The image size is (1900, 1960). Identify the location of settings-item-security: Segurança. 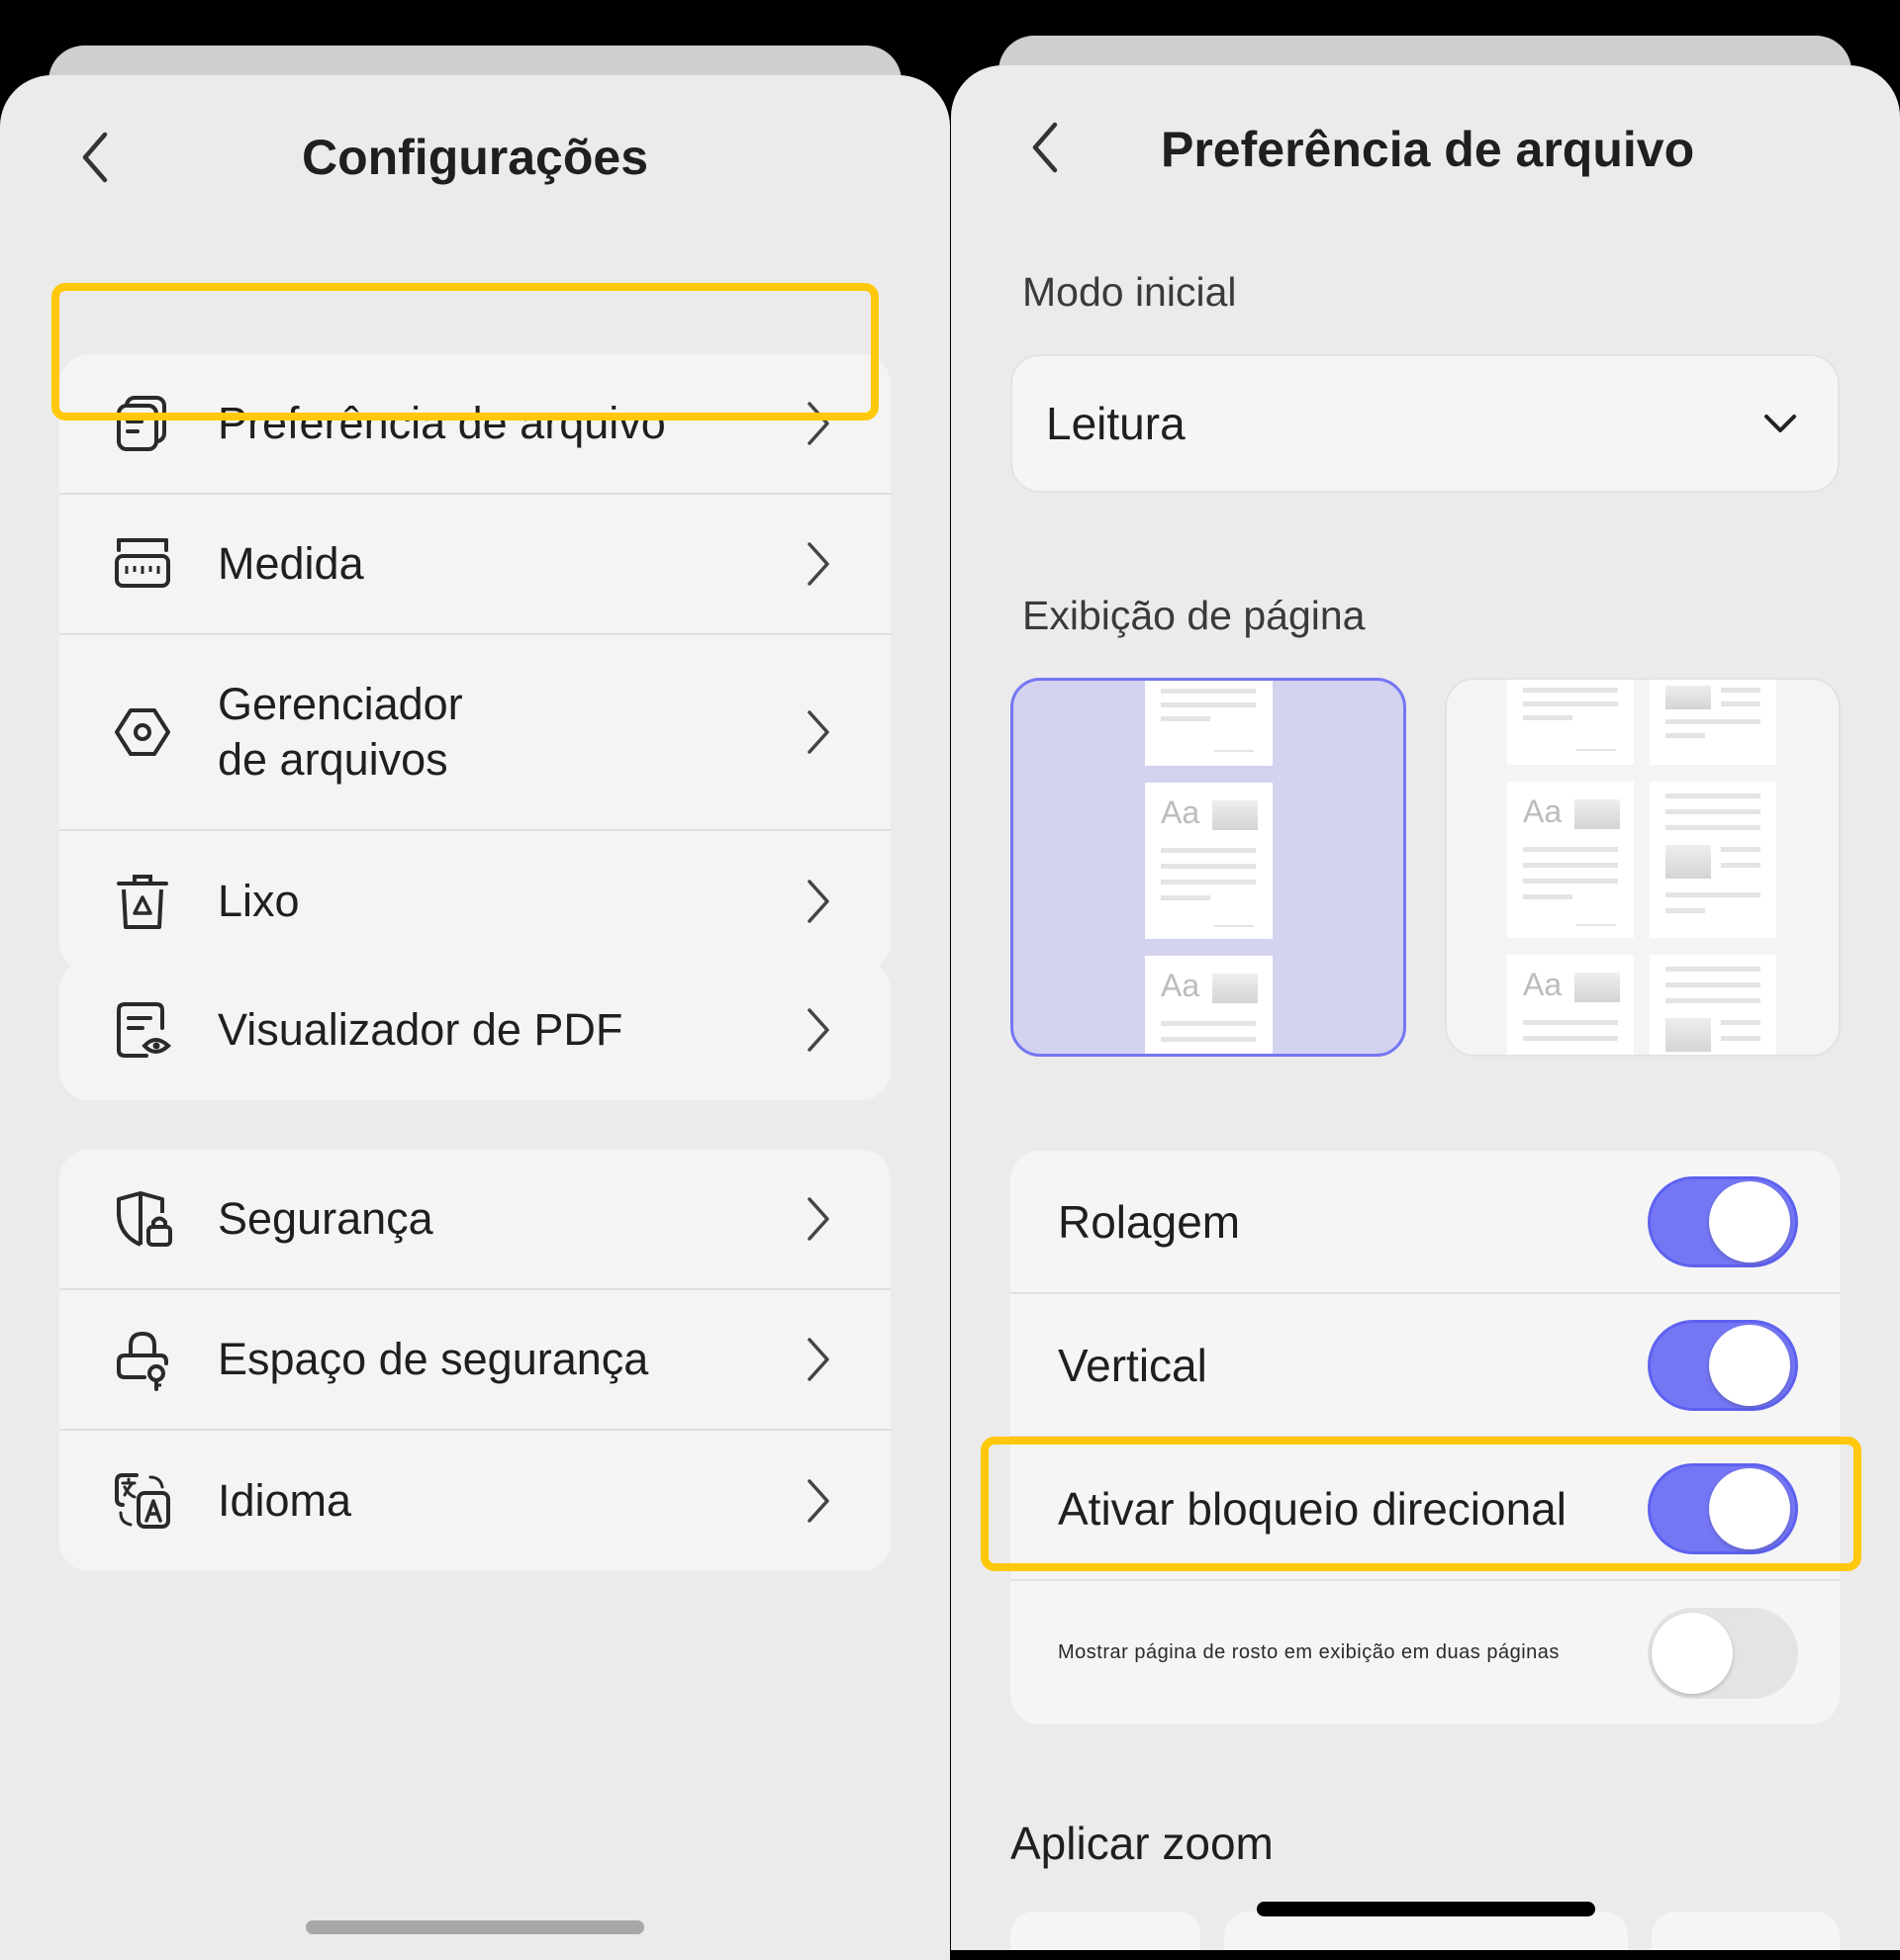
(475, 1220).